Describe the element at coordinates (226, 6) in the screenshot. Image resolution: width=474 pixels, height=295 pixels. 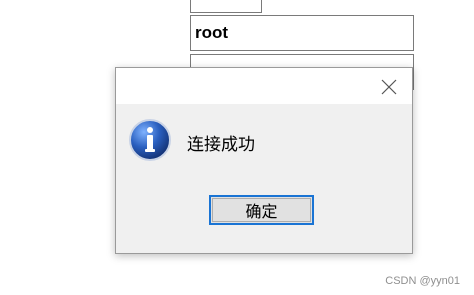
I see `background-field-top` at that location.